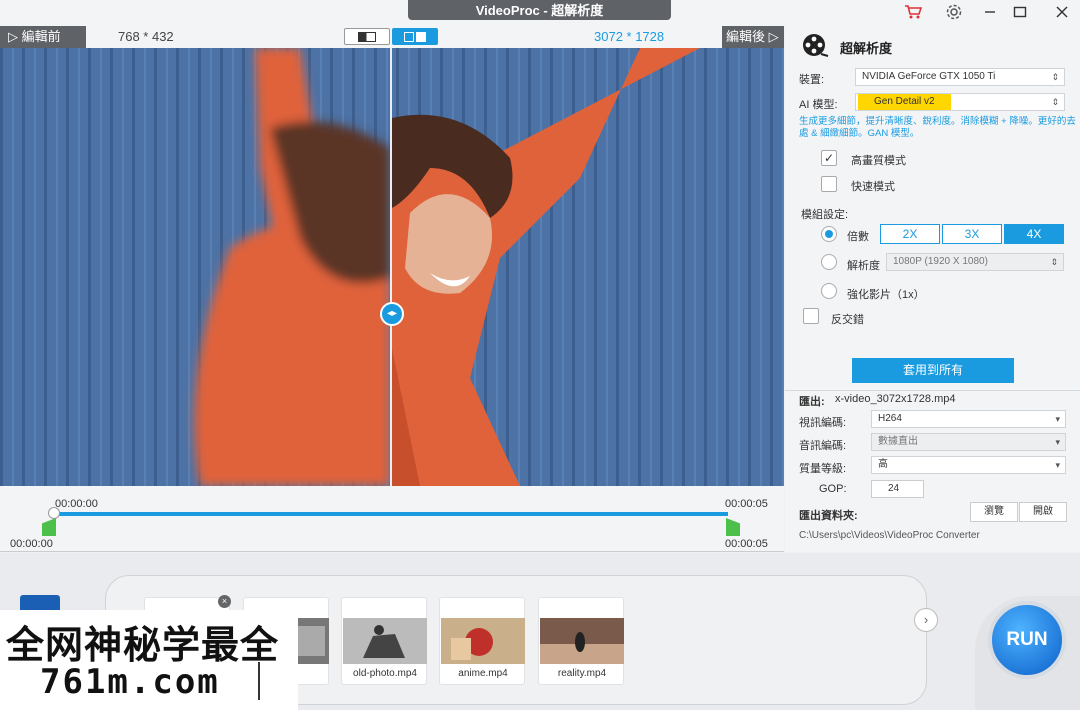 This screenshot has width=1080, height=710. I want to click on resolution-select: 1080P (1920 X 1080) ⇕, so click(975, 262).